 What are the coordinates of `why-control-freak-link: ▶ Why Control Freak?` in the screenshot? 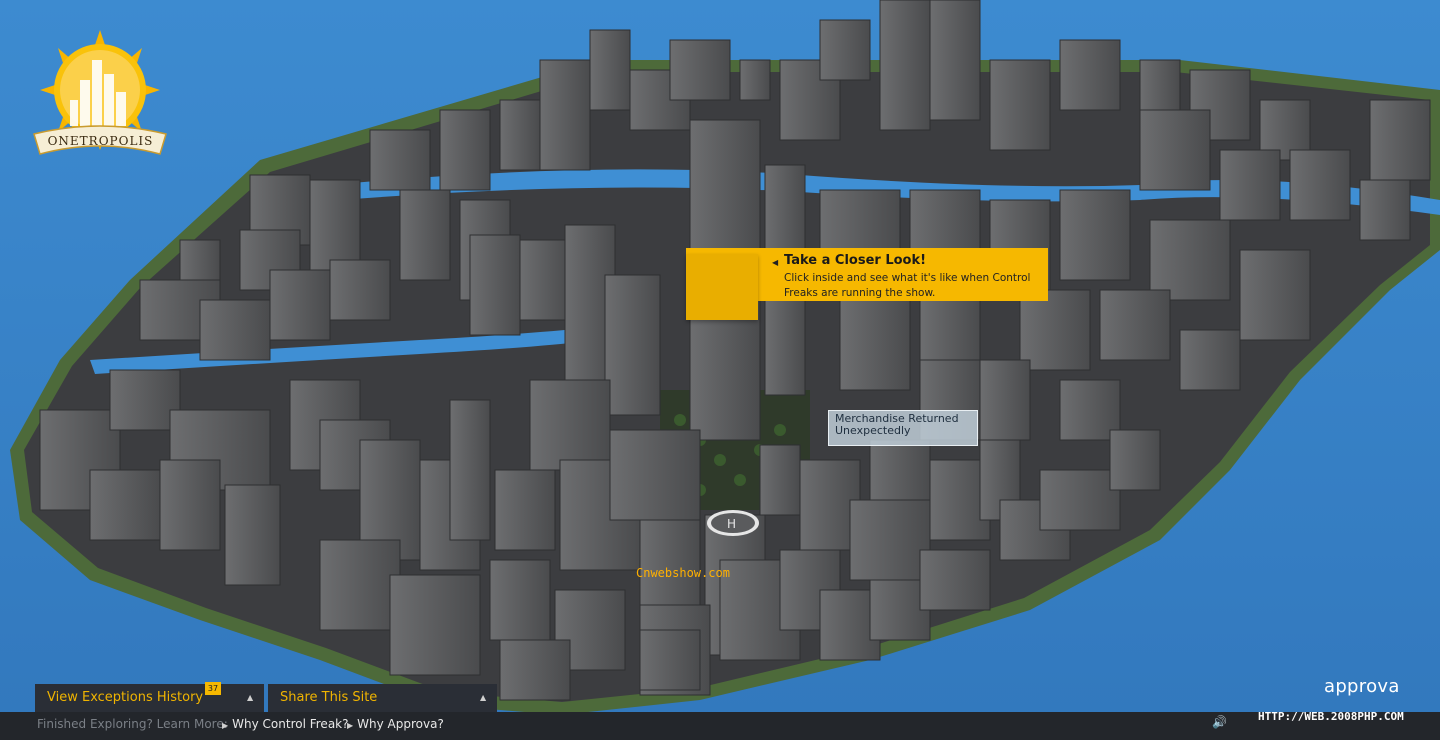 It's located at (285, 724).